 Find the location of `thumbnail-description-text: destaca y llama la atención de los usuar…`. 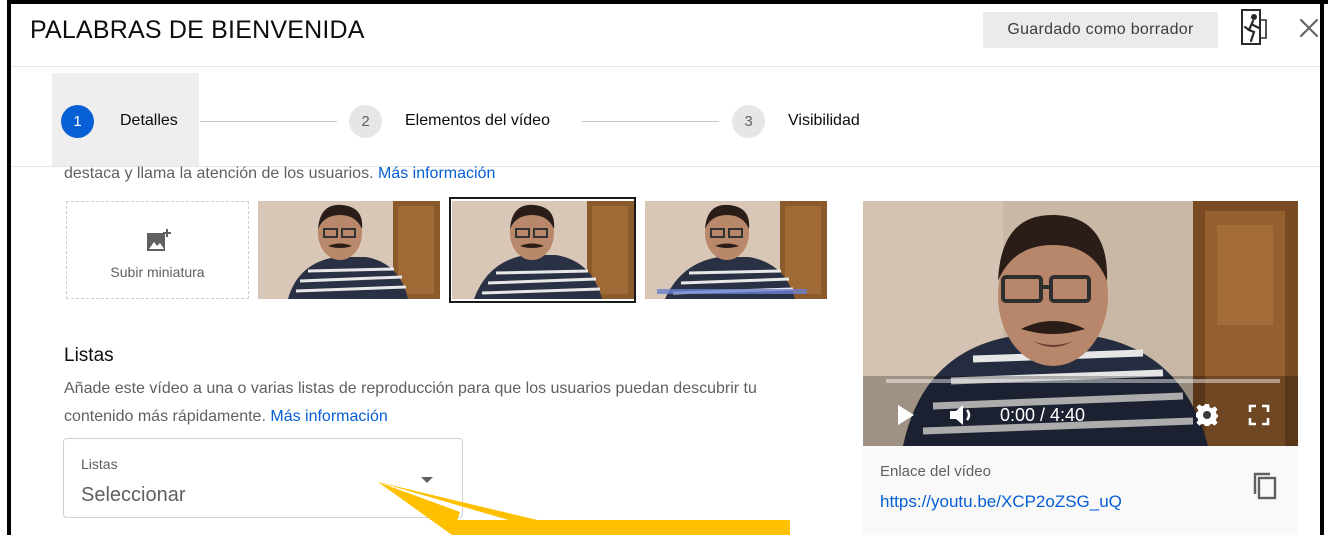

thumbnail-description-text: destaca y llama la atención de los usuar… is located at coordinates (219, 173).